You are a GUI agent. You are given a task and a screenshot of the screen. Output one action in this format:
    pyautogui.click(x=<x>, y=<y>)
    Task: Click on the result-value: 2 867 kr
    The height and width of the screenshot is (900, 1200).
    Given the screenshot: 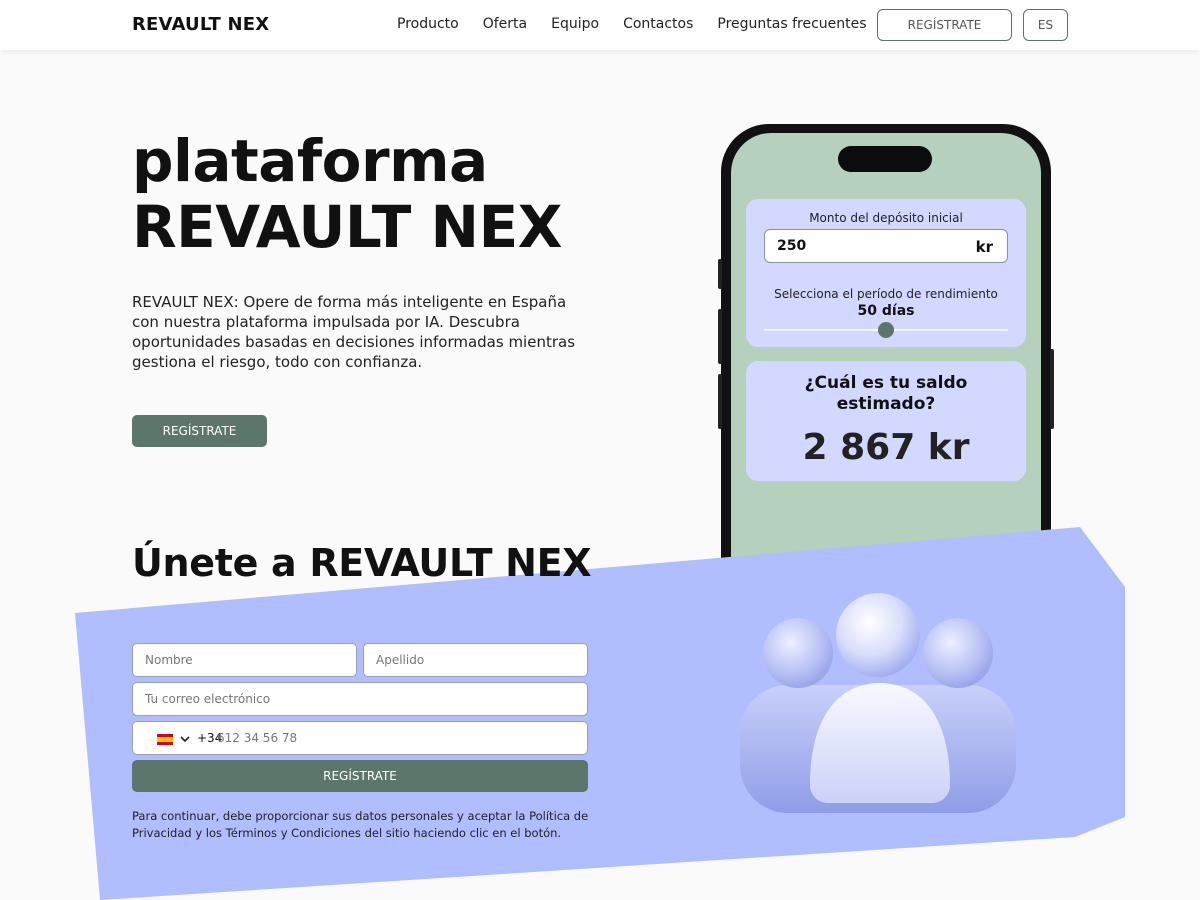 What is the action you would take?
    pyautogui.click(x=886, y=447)
    